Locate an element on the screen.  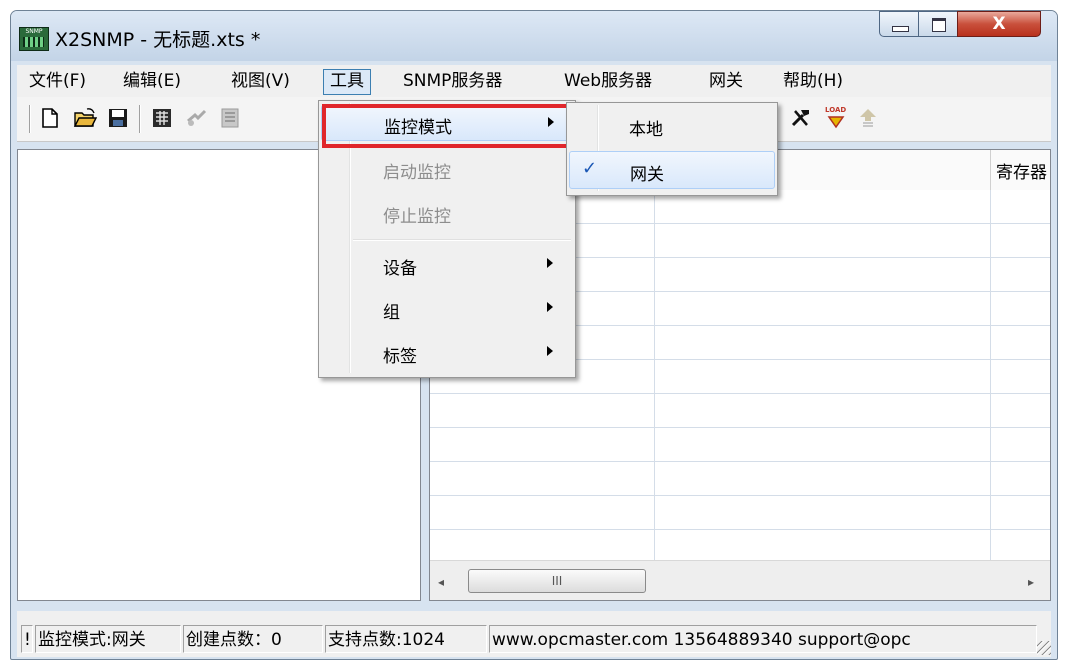
device-icon is located at coordinates (162, 118).